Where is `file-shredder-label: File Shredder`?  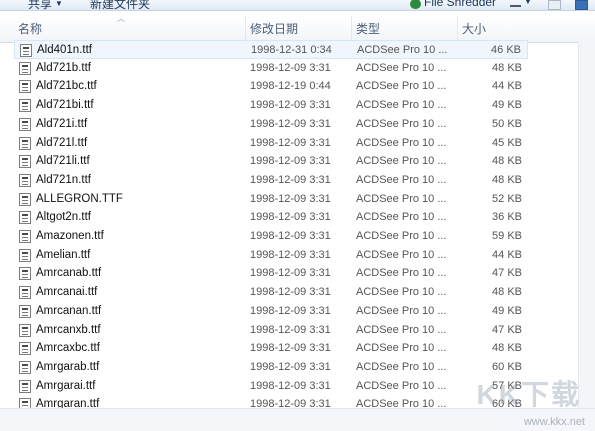
file-shredder-label: File Shredder is located at coordinates (460, 4).